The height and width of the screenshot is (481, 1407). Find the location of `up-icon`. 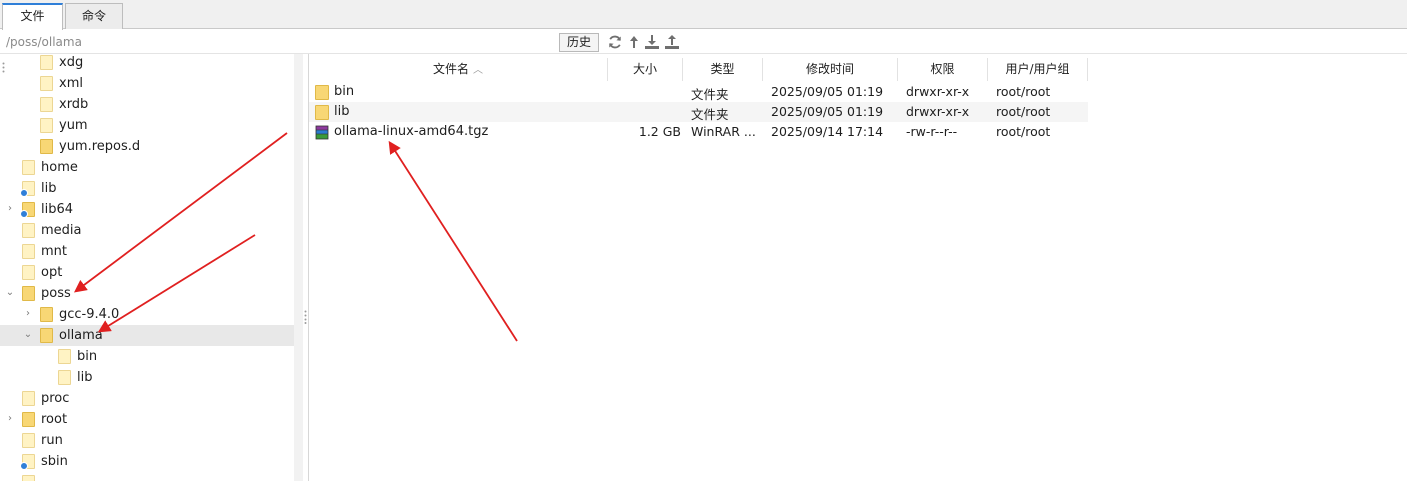

up-icon is located at coordinates (634, 42).